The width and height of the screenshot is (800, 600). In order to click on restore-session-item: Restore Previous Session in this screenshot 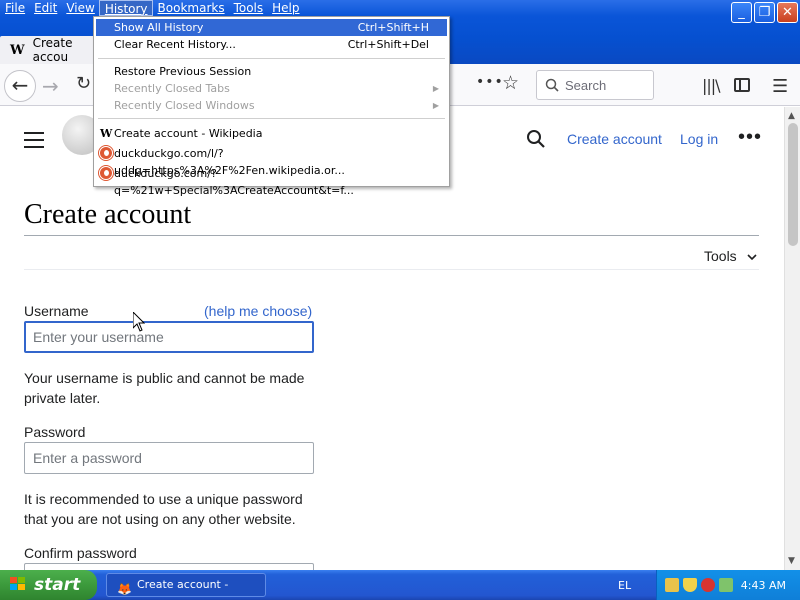, I will do `click(271, 71)`.